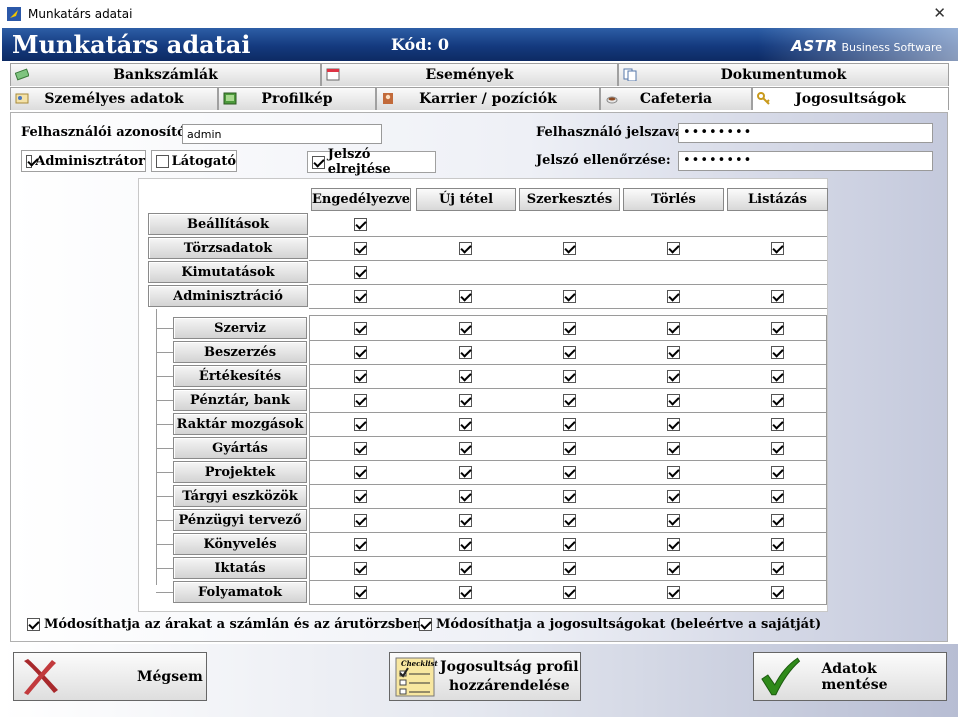 Image resolution: width=960 pixels, height=717 pixels. What do you see at coordinates (240, 544) in the screenshot?
I see `permission-subrow-label: Könyvelés` at bounding box center [240, 544].